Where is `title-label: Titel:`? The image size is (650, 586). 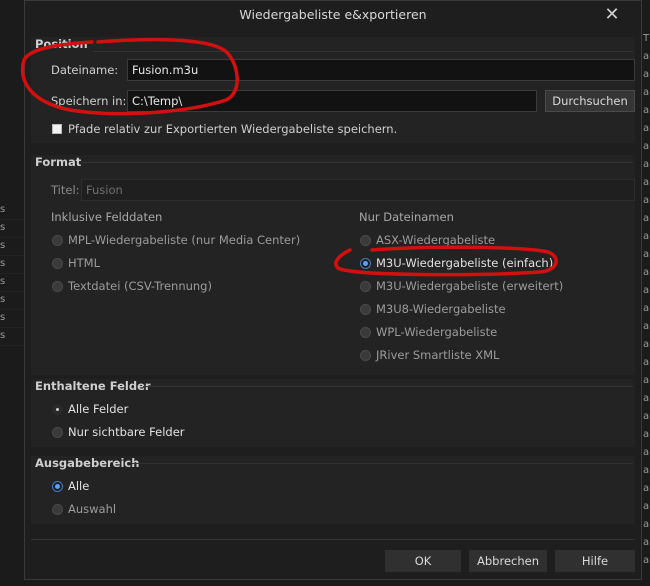
title-label: Titel: is located at coordinates (65, 190).